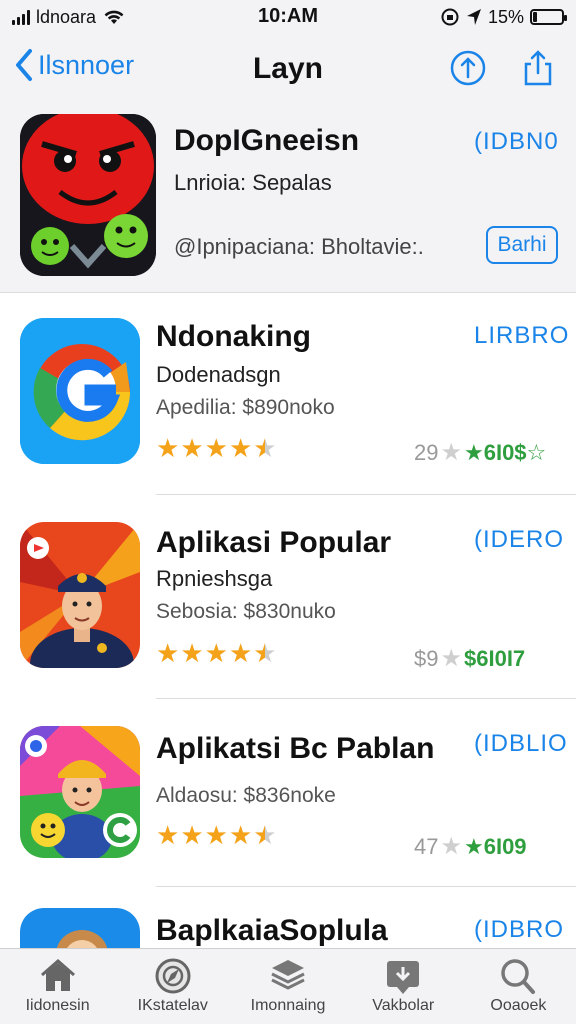  Describe the element at coordinates (426, 658) in the screenshot. I see `review-count: $9` at that location.